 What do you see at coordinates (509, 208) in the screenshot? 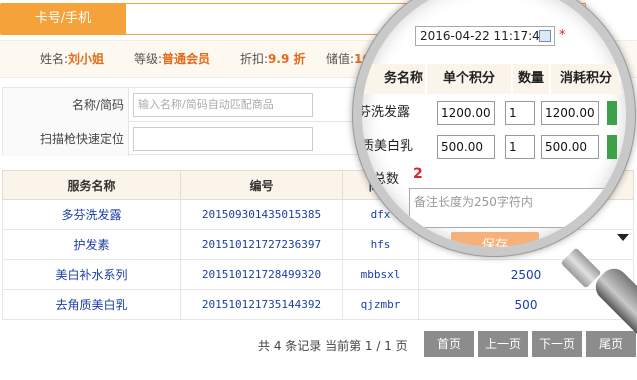
I see `note-input: 备注长度为250字符内` at bounding box center [509, 208].